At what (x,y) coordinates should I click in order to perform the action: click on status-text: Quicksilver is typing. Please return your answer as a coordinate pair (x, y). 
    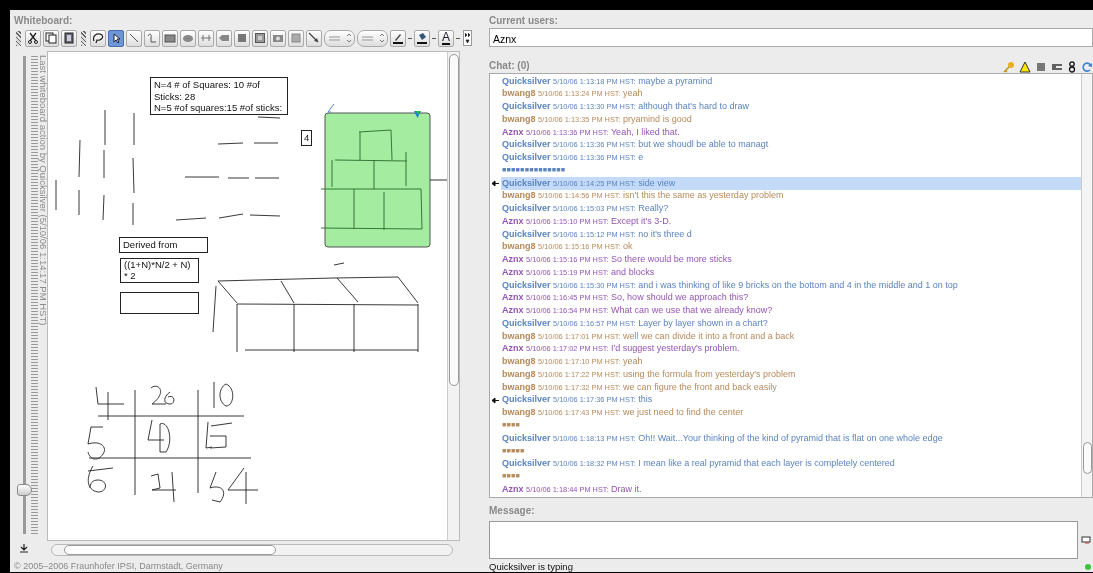
    Looking at the image, I should click on (531, 566).